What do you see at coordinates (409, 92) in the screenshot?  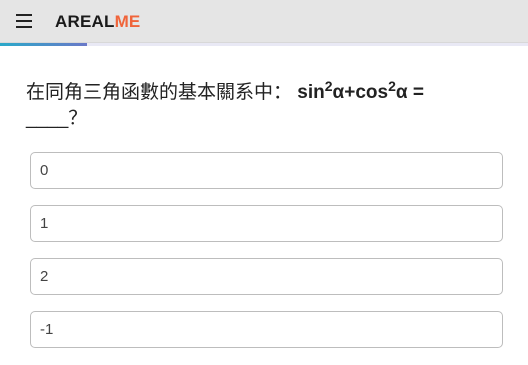 I see `formula-part: α =` at bounding box center [409, 92].